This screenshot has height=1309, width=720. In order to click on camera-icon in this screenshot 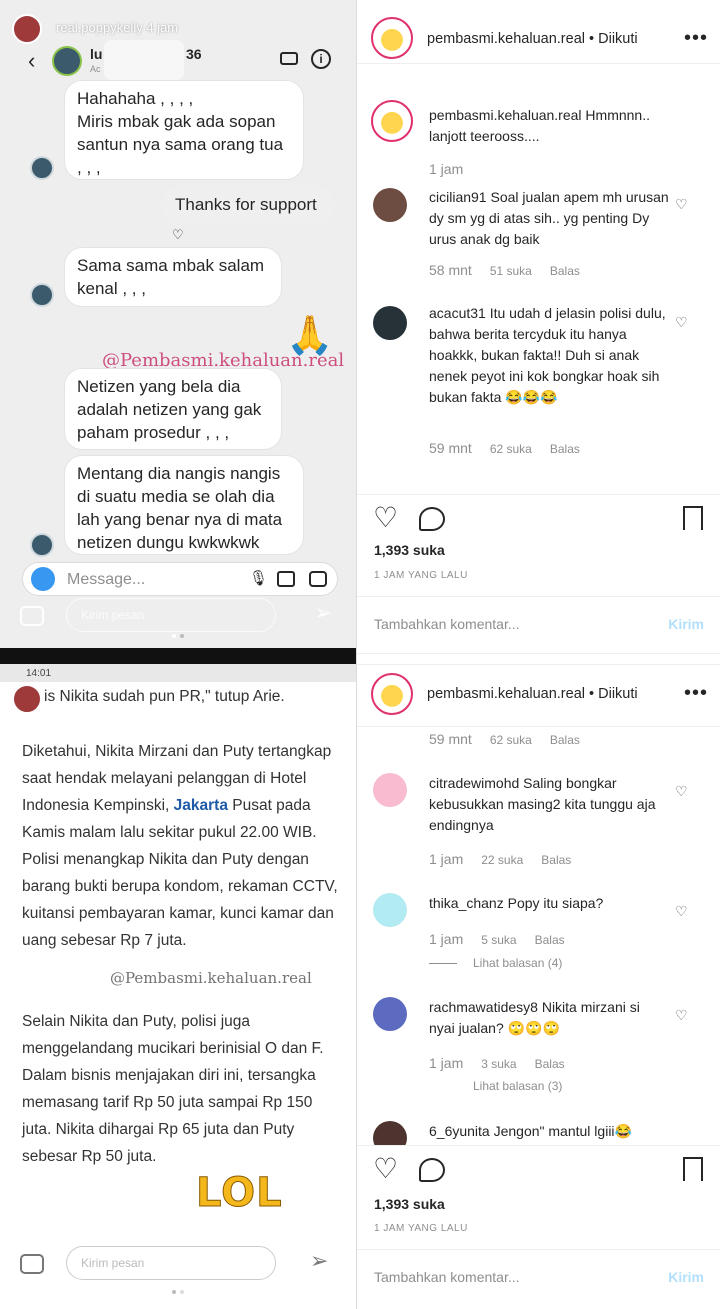, I will do `click(43, 579)`.